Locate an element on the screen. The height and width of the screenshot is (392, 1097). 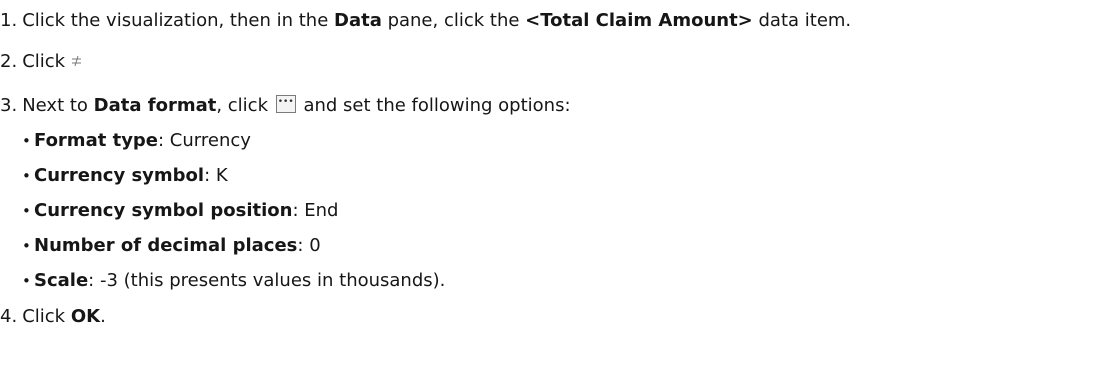
option-item: • Currency symbol: K is located at coordinates (125, 176).